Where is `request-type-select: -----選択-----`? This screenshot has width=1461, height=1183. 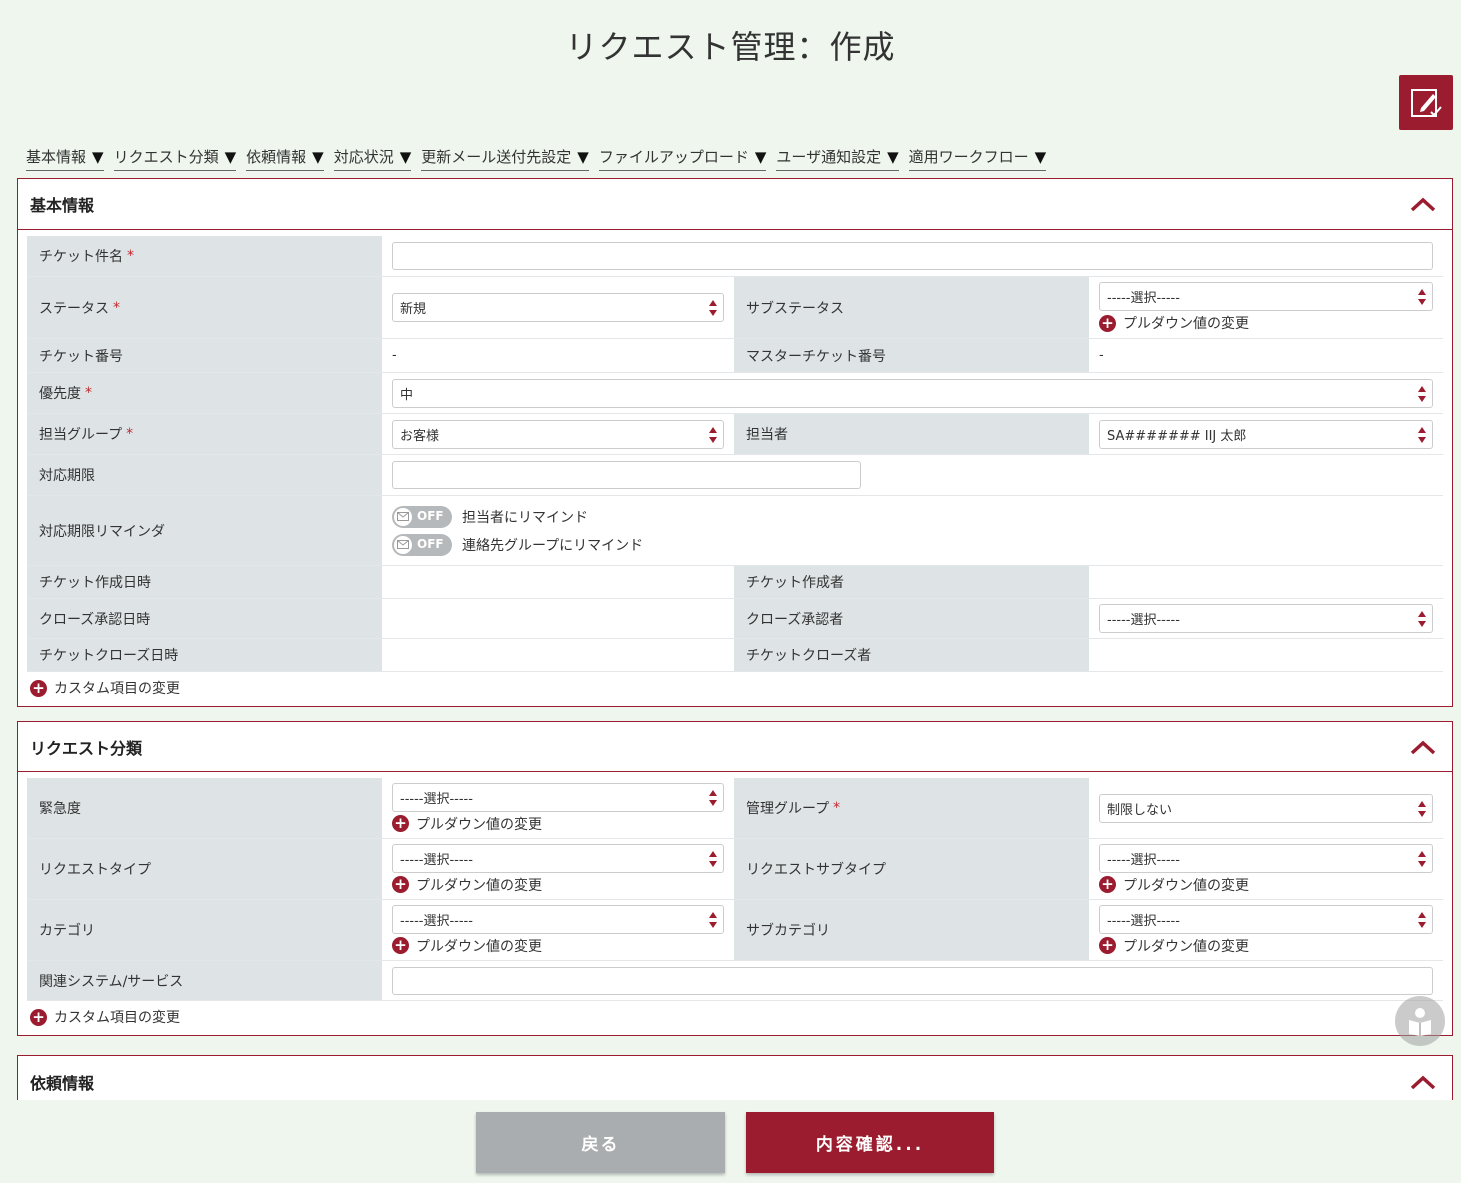
request-type-select: -----選択----- is located at coordinates (558, 858).